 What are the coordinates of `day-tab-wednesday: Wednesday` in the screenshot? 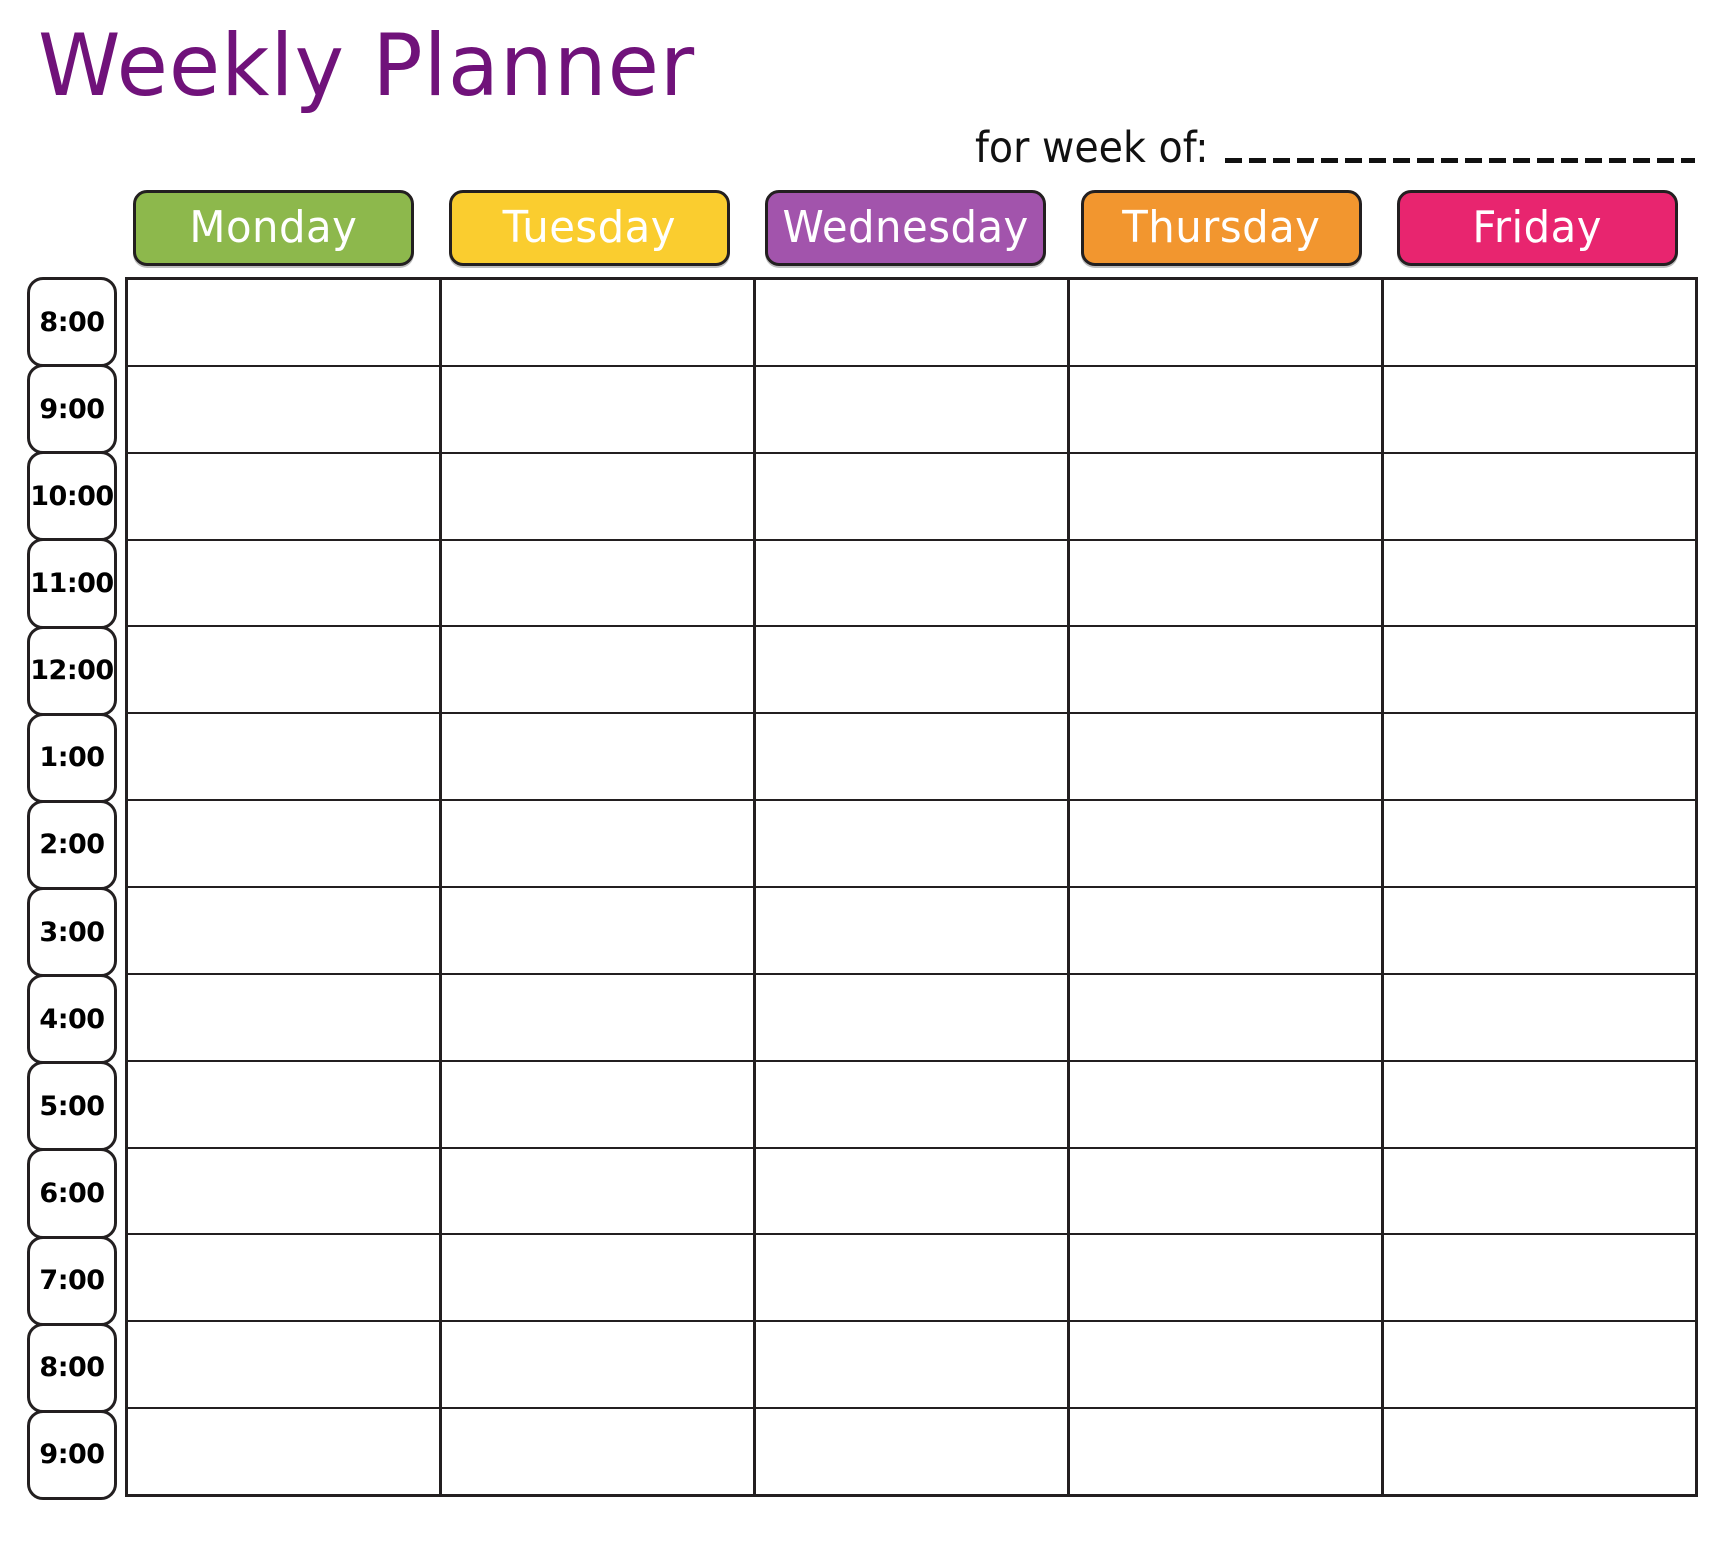 It's located at (905, 228).